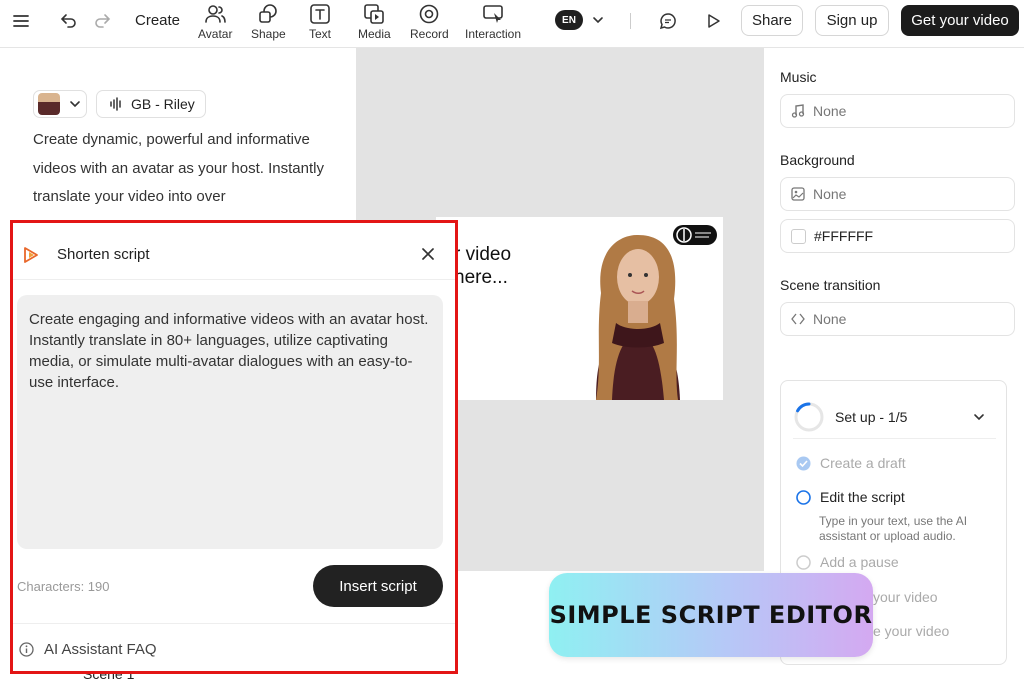 The height and width of the screenshot is (683, 1024). What do you see at coordinates (31, 255) in the screenshot?
I see `ai-assistant-icon` at bounding box center [31, 255].